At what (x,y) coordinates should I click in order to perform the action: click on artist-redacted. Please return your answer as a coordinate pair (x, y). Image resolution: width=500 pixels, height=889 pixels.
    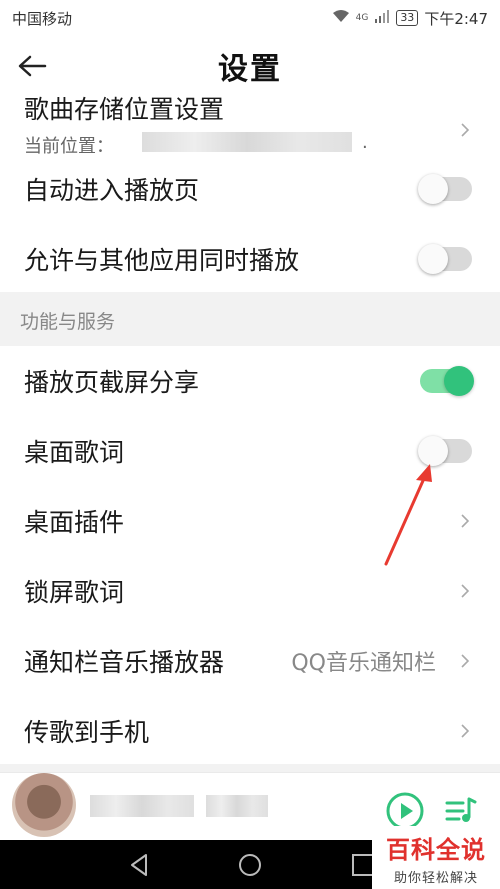
    Looking at the image, I should click on (237, 806).